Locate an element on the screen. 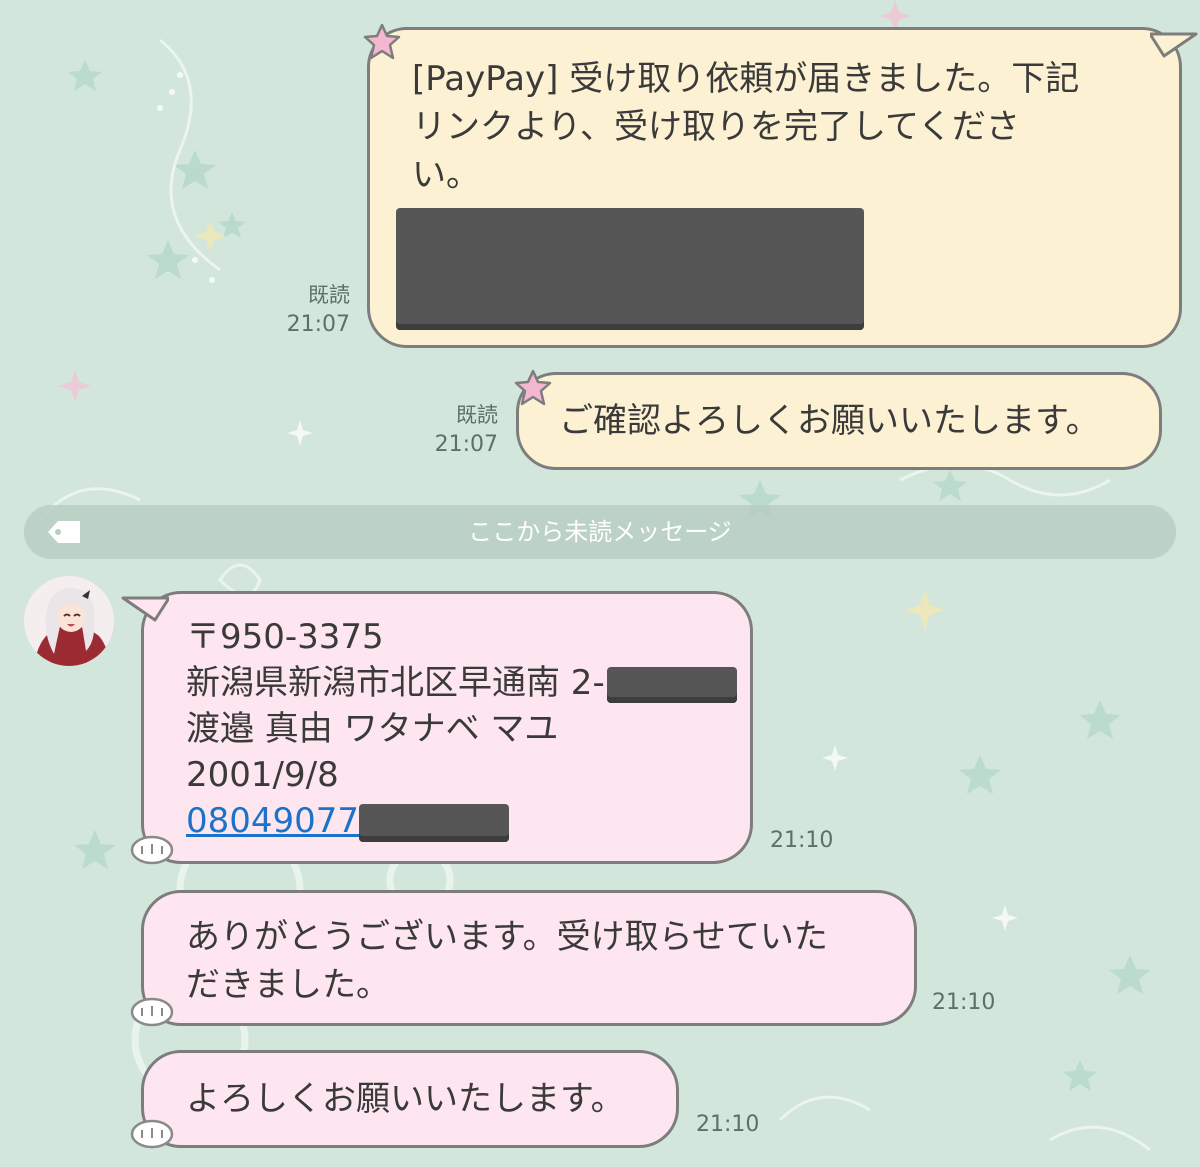  message-text: よろしくお願いいたします。 is located at coordinates (405, 1099).